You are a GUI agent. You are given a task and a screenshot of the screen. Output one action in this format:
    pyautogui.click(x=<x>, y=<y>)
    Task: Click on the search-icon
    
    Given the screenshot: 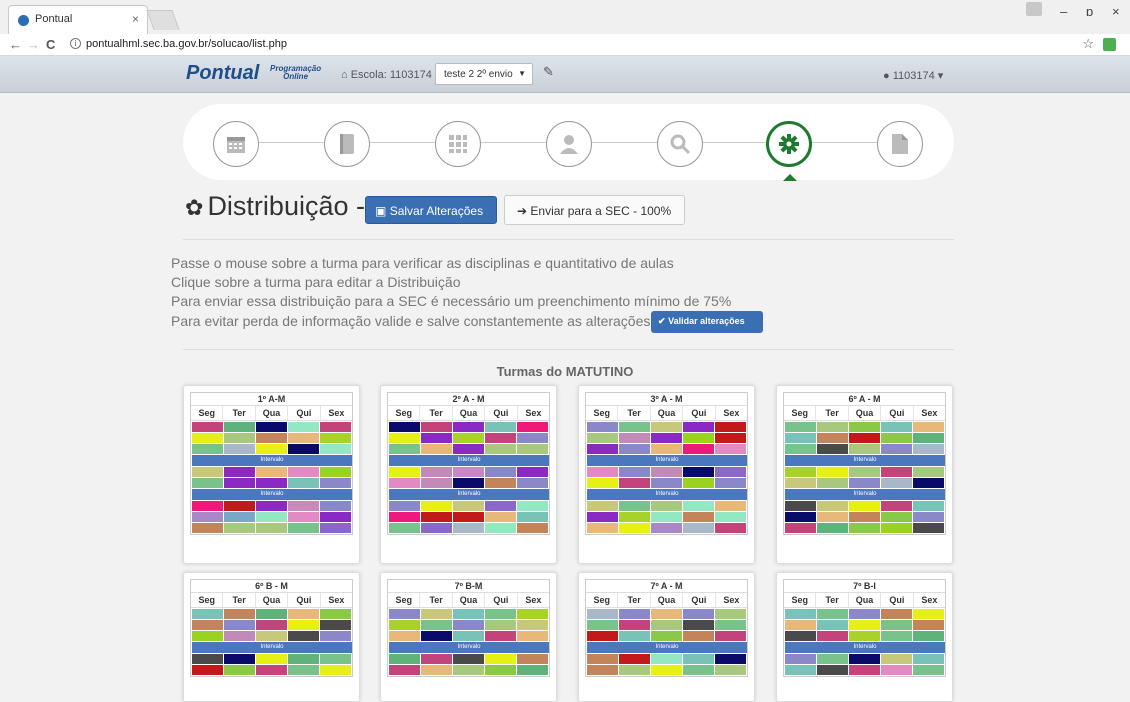 What is the action you would take?
    pyautogui.click(x=680, y=144)
    